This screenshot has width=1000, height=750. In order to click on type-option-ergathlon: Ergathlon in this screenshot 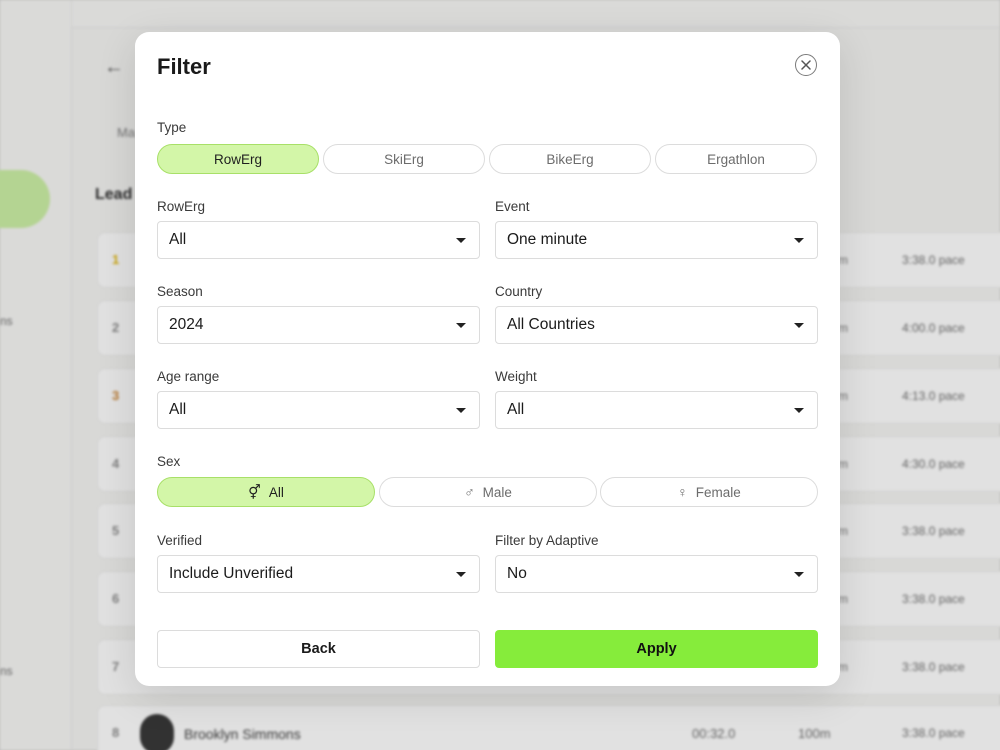, I will do `click(736, 159)`.